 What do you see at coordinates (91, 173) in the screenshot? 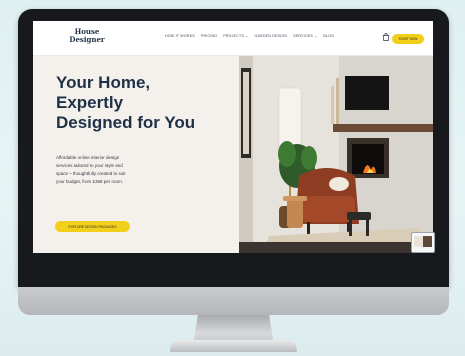
I see `hero-description-line: space – thoughtfully created to suit` at bounding box center [91, 173].